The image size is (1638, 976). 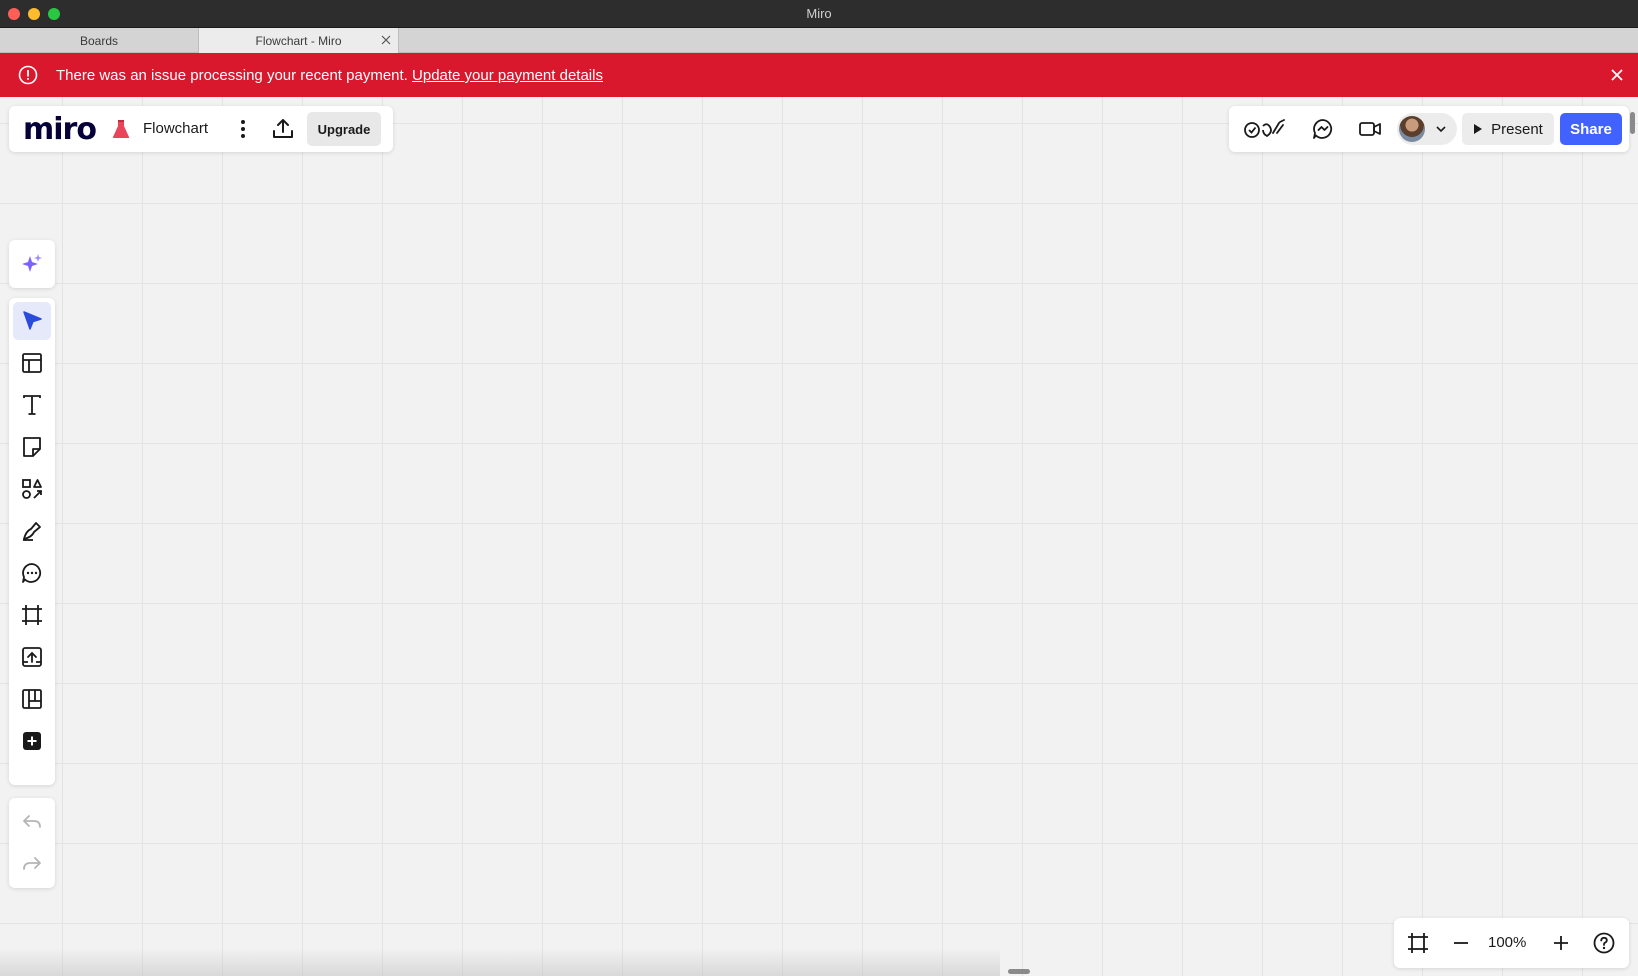 I want to click on horizontal-scroll-handle, so click(x=1019, y=971).